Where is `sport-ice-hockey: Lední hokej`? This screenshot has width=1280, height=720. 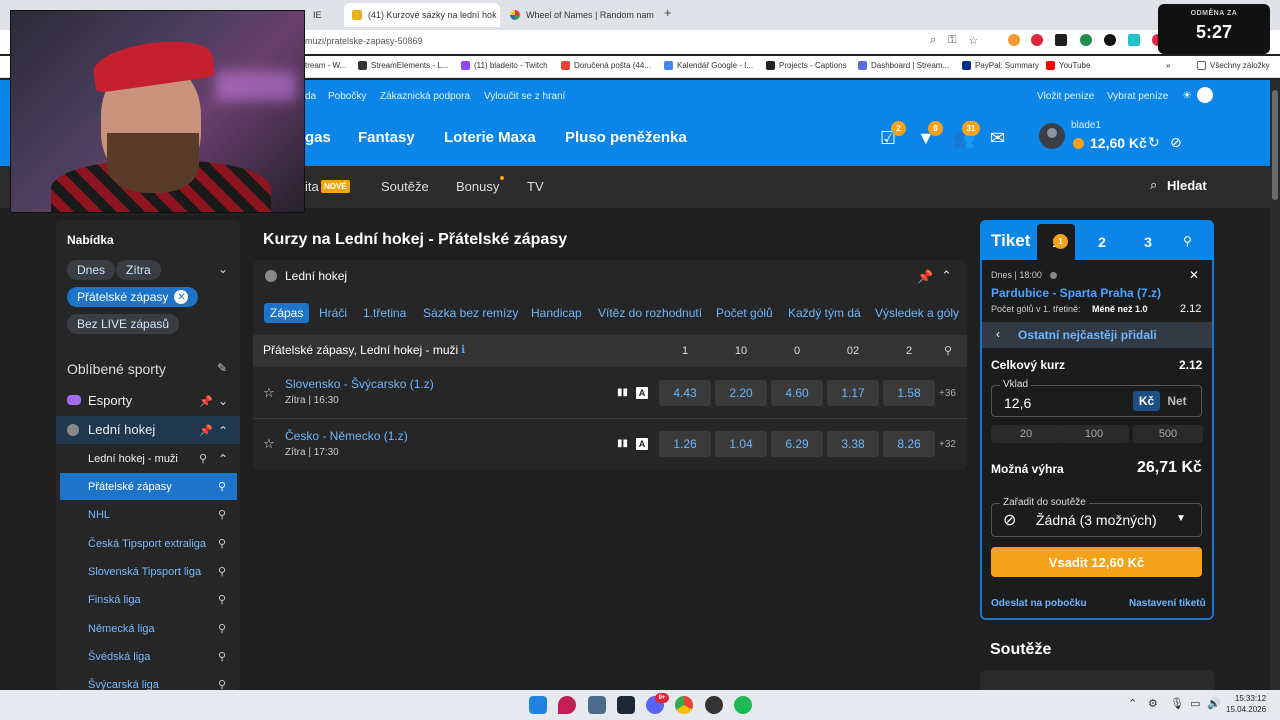
sport-ice-hockey: Lední hokej is located at coordinates (121, 429).